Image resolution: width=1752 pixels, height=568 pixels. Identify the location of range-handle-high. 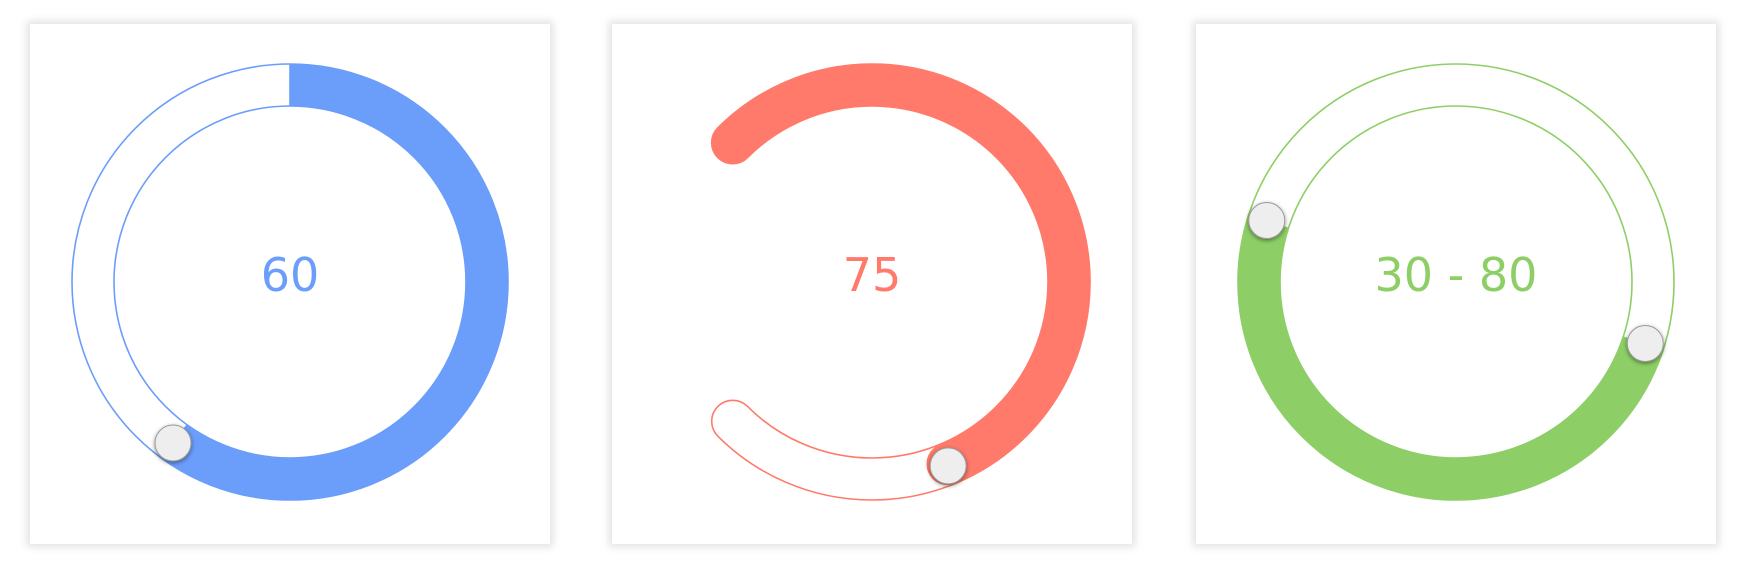
(1267, 221).